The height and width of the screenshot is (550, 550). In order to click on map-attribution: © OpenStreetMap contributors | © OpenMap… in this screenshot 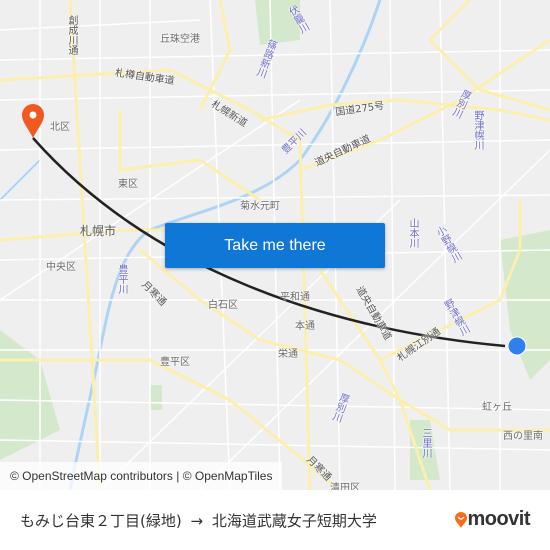, I will do `click(141, 476)`.